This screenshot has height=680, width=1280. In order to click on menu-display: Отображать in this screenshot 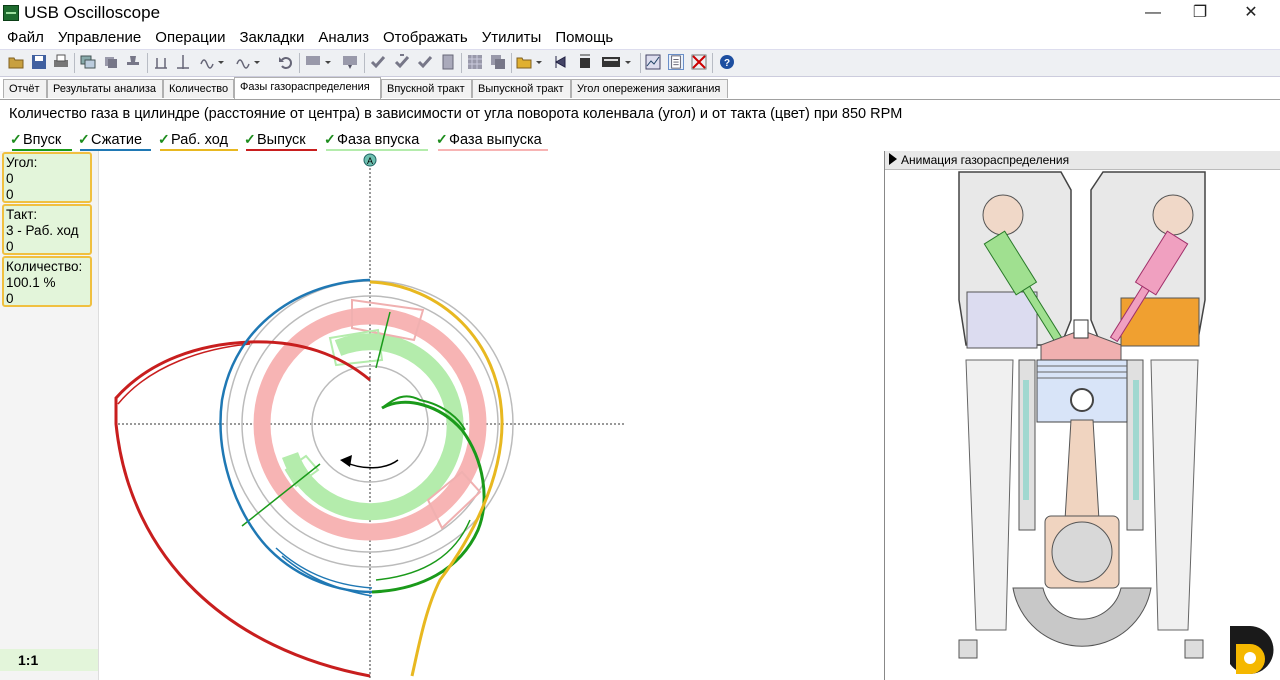, I will do `click(425, 38)`.